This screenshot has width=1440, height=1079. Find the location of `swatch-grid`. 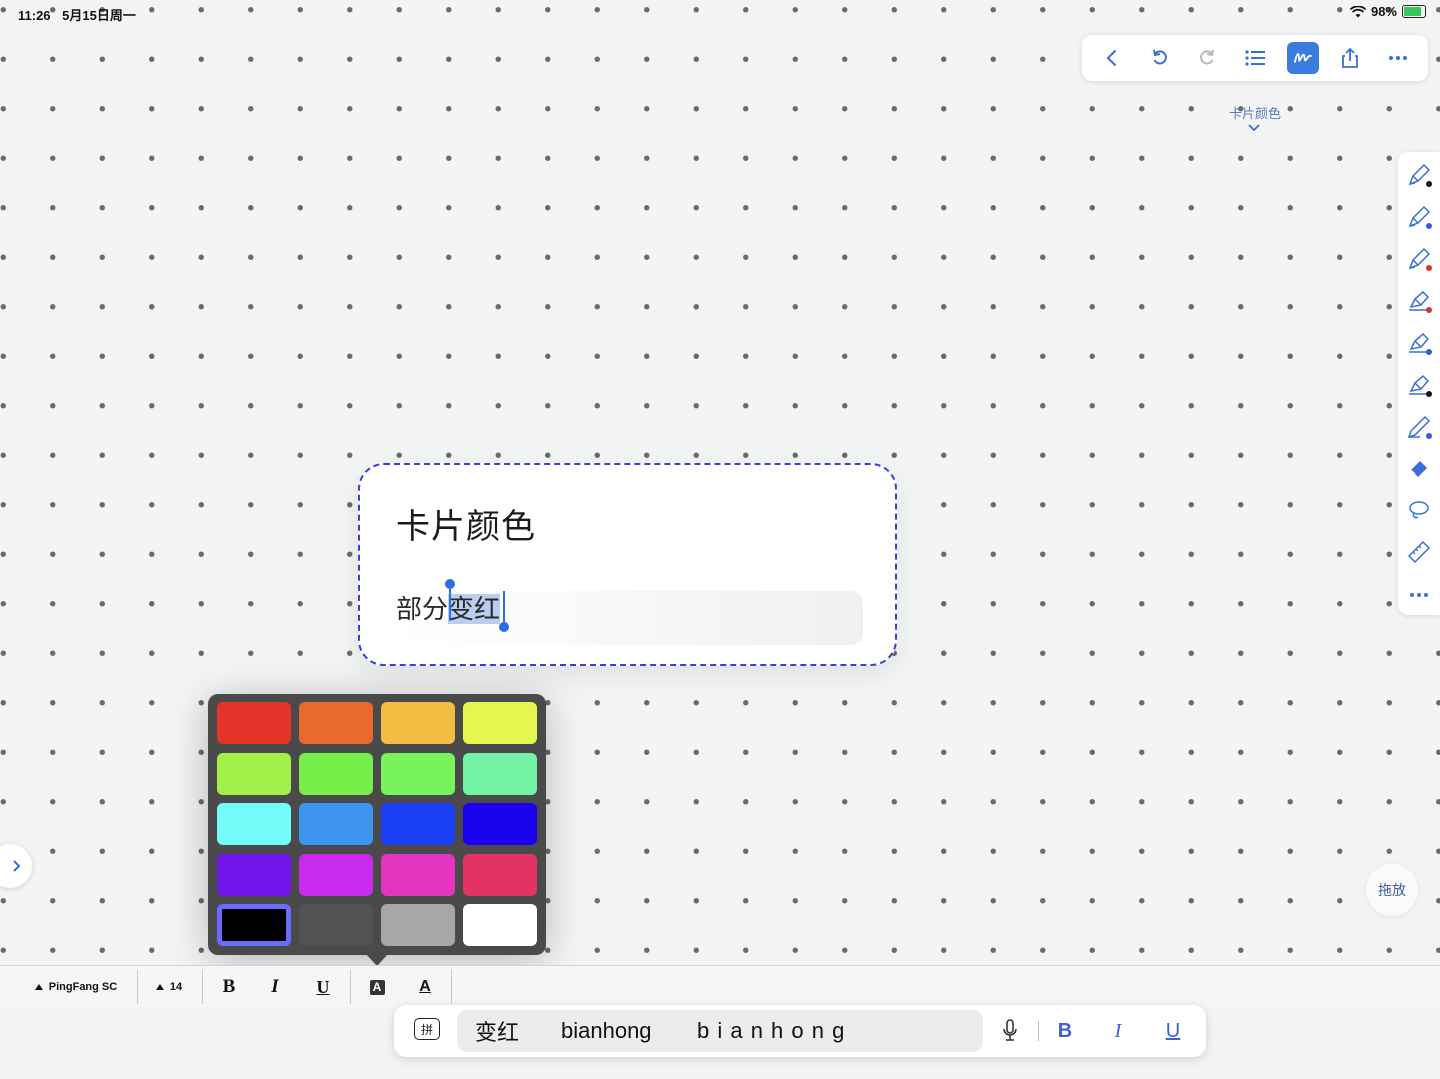

swatch-grid is located at coordinates (377, 824).